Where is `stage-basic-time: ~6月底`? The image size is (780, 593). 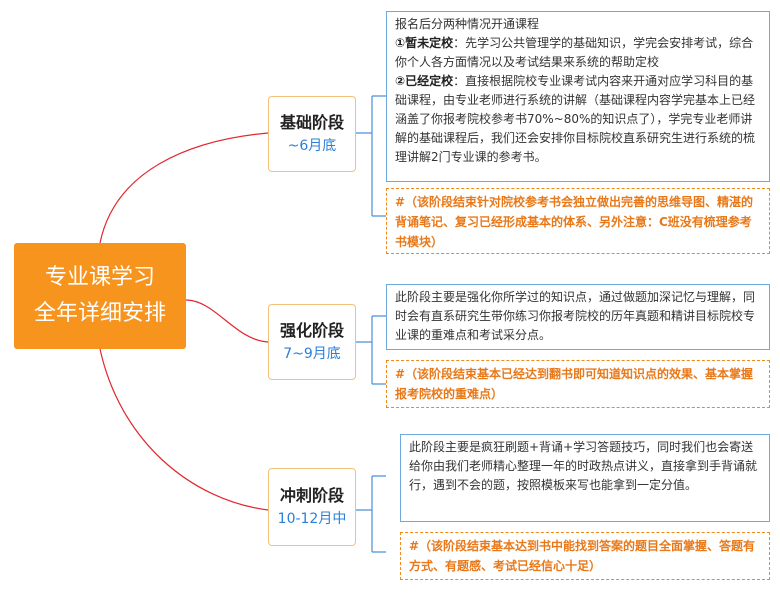 stage-basic-time: ~6月底 is located at coordinates (312, 146).